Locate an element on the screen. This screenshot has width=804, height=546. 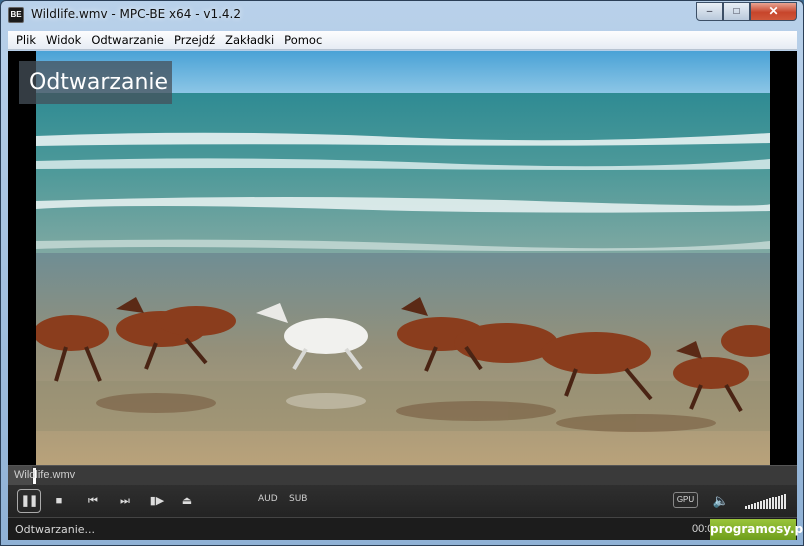
seek-bar: Wildlife.wmv is located at coordinates (402, 475).